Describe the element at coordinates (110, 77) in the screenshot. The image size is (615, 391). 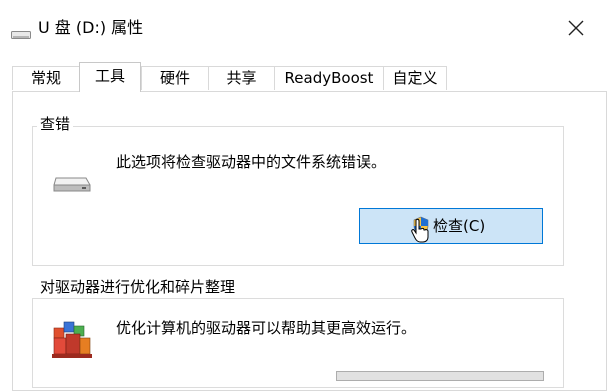
I see `tab-tools: 工具` at that location.